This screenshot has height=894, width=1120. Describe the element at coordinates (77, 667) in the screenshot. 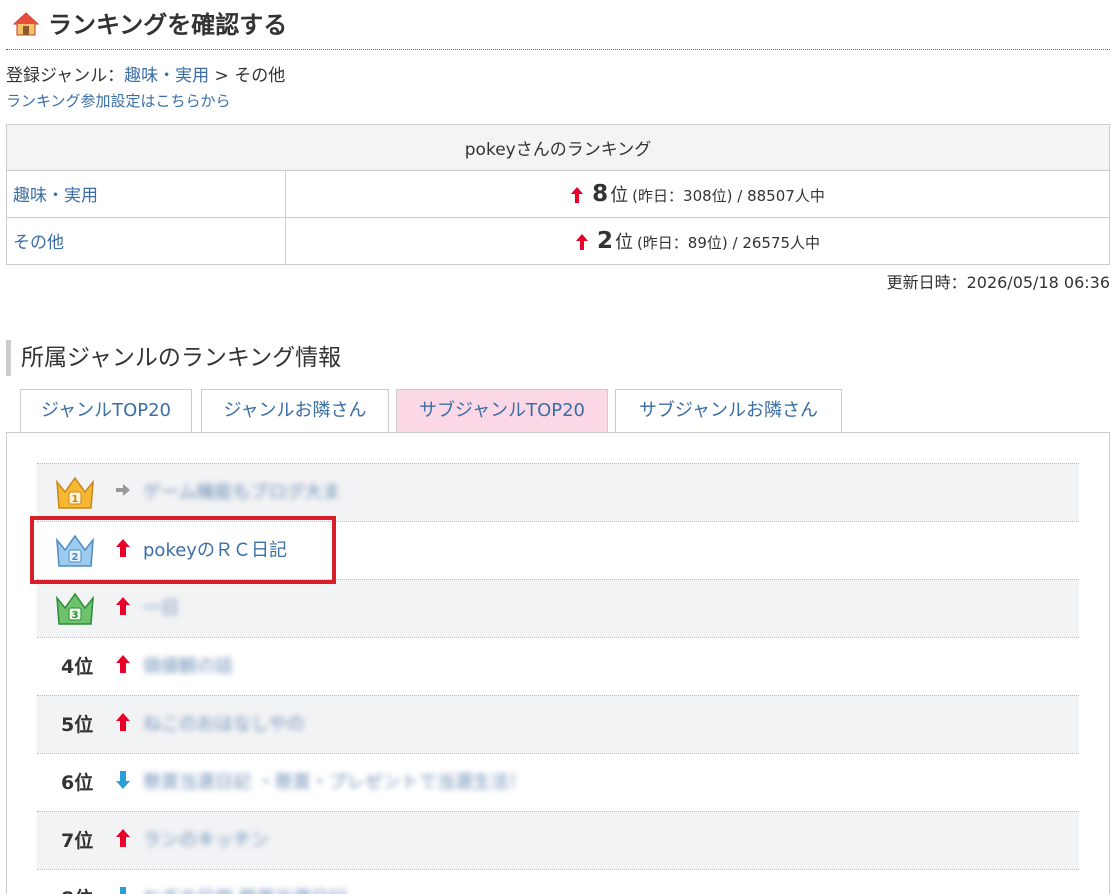

I see `rank-position: 4位` at that location.